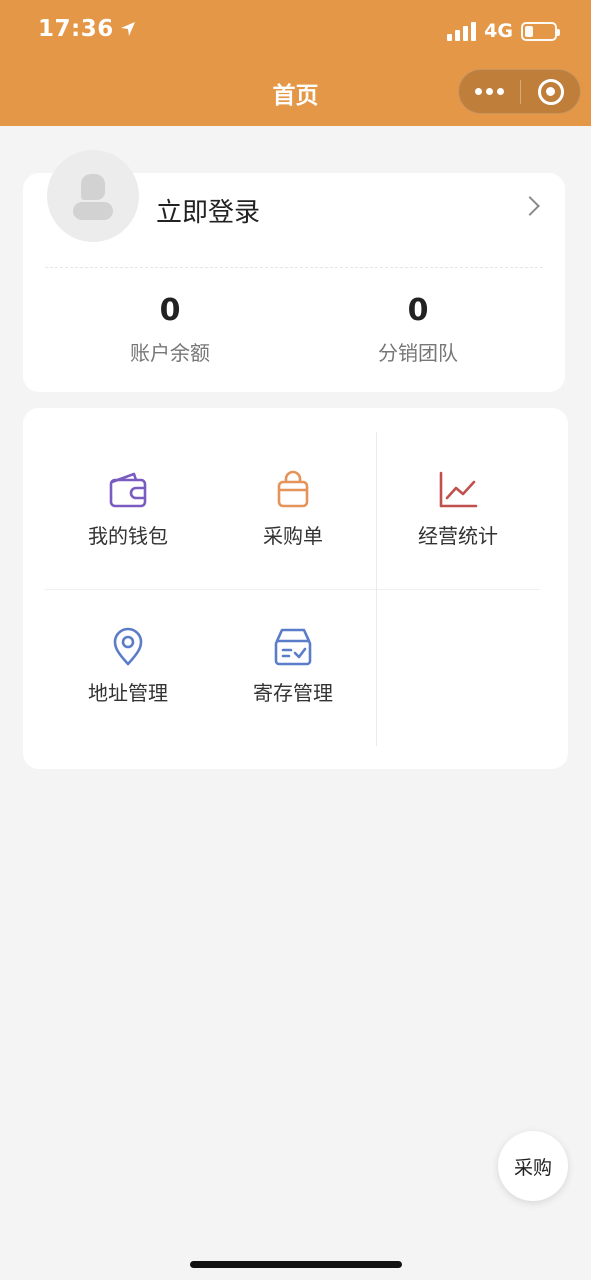 This screenshot has height=1280, width=591. Describe the element at coordinates (293, 647) in the screenshot. I see `storage-box-icon` at that location.